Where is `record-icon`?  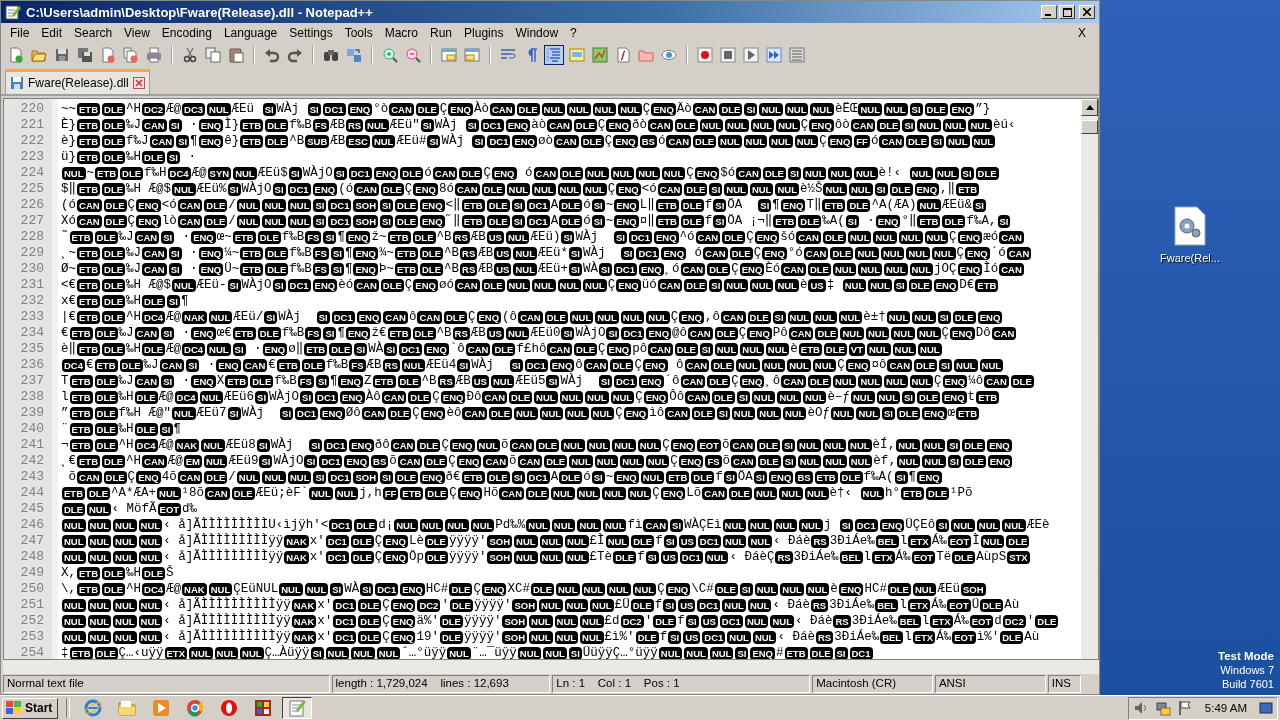
record-icon is located at coordinates (705, 55).